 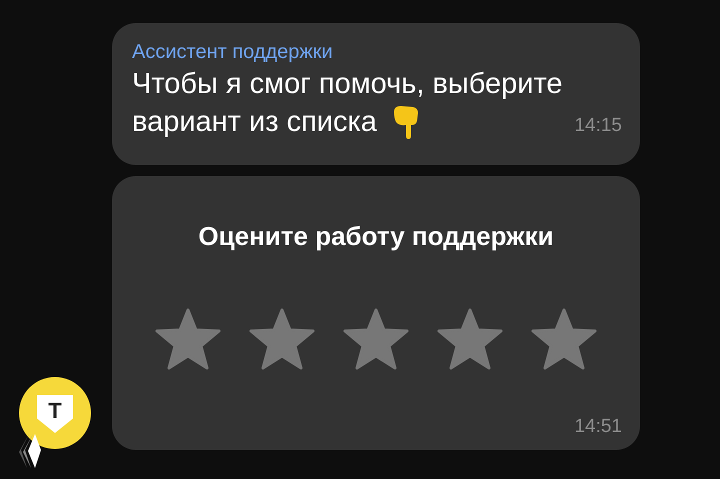 I want to click on rating-title: Оцените работу поддержки, so click(x=376, y=236).